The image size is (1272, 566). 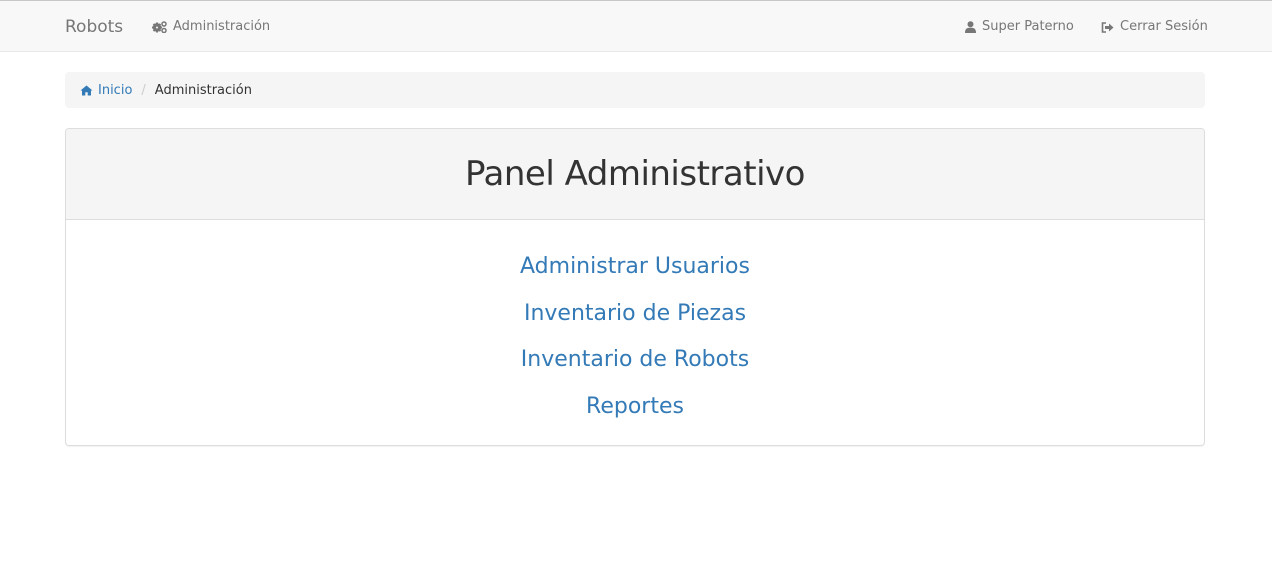 I want to click on link-inventario-piezas: Inventario de Piezas, so click(x=635, y=320).